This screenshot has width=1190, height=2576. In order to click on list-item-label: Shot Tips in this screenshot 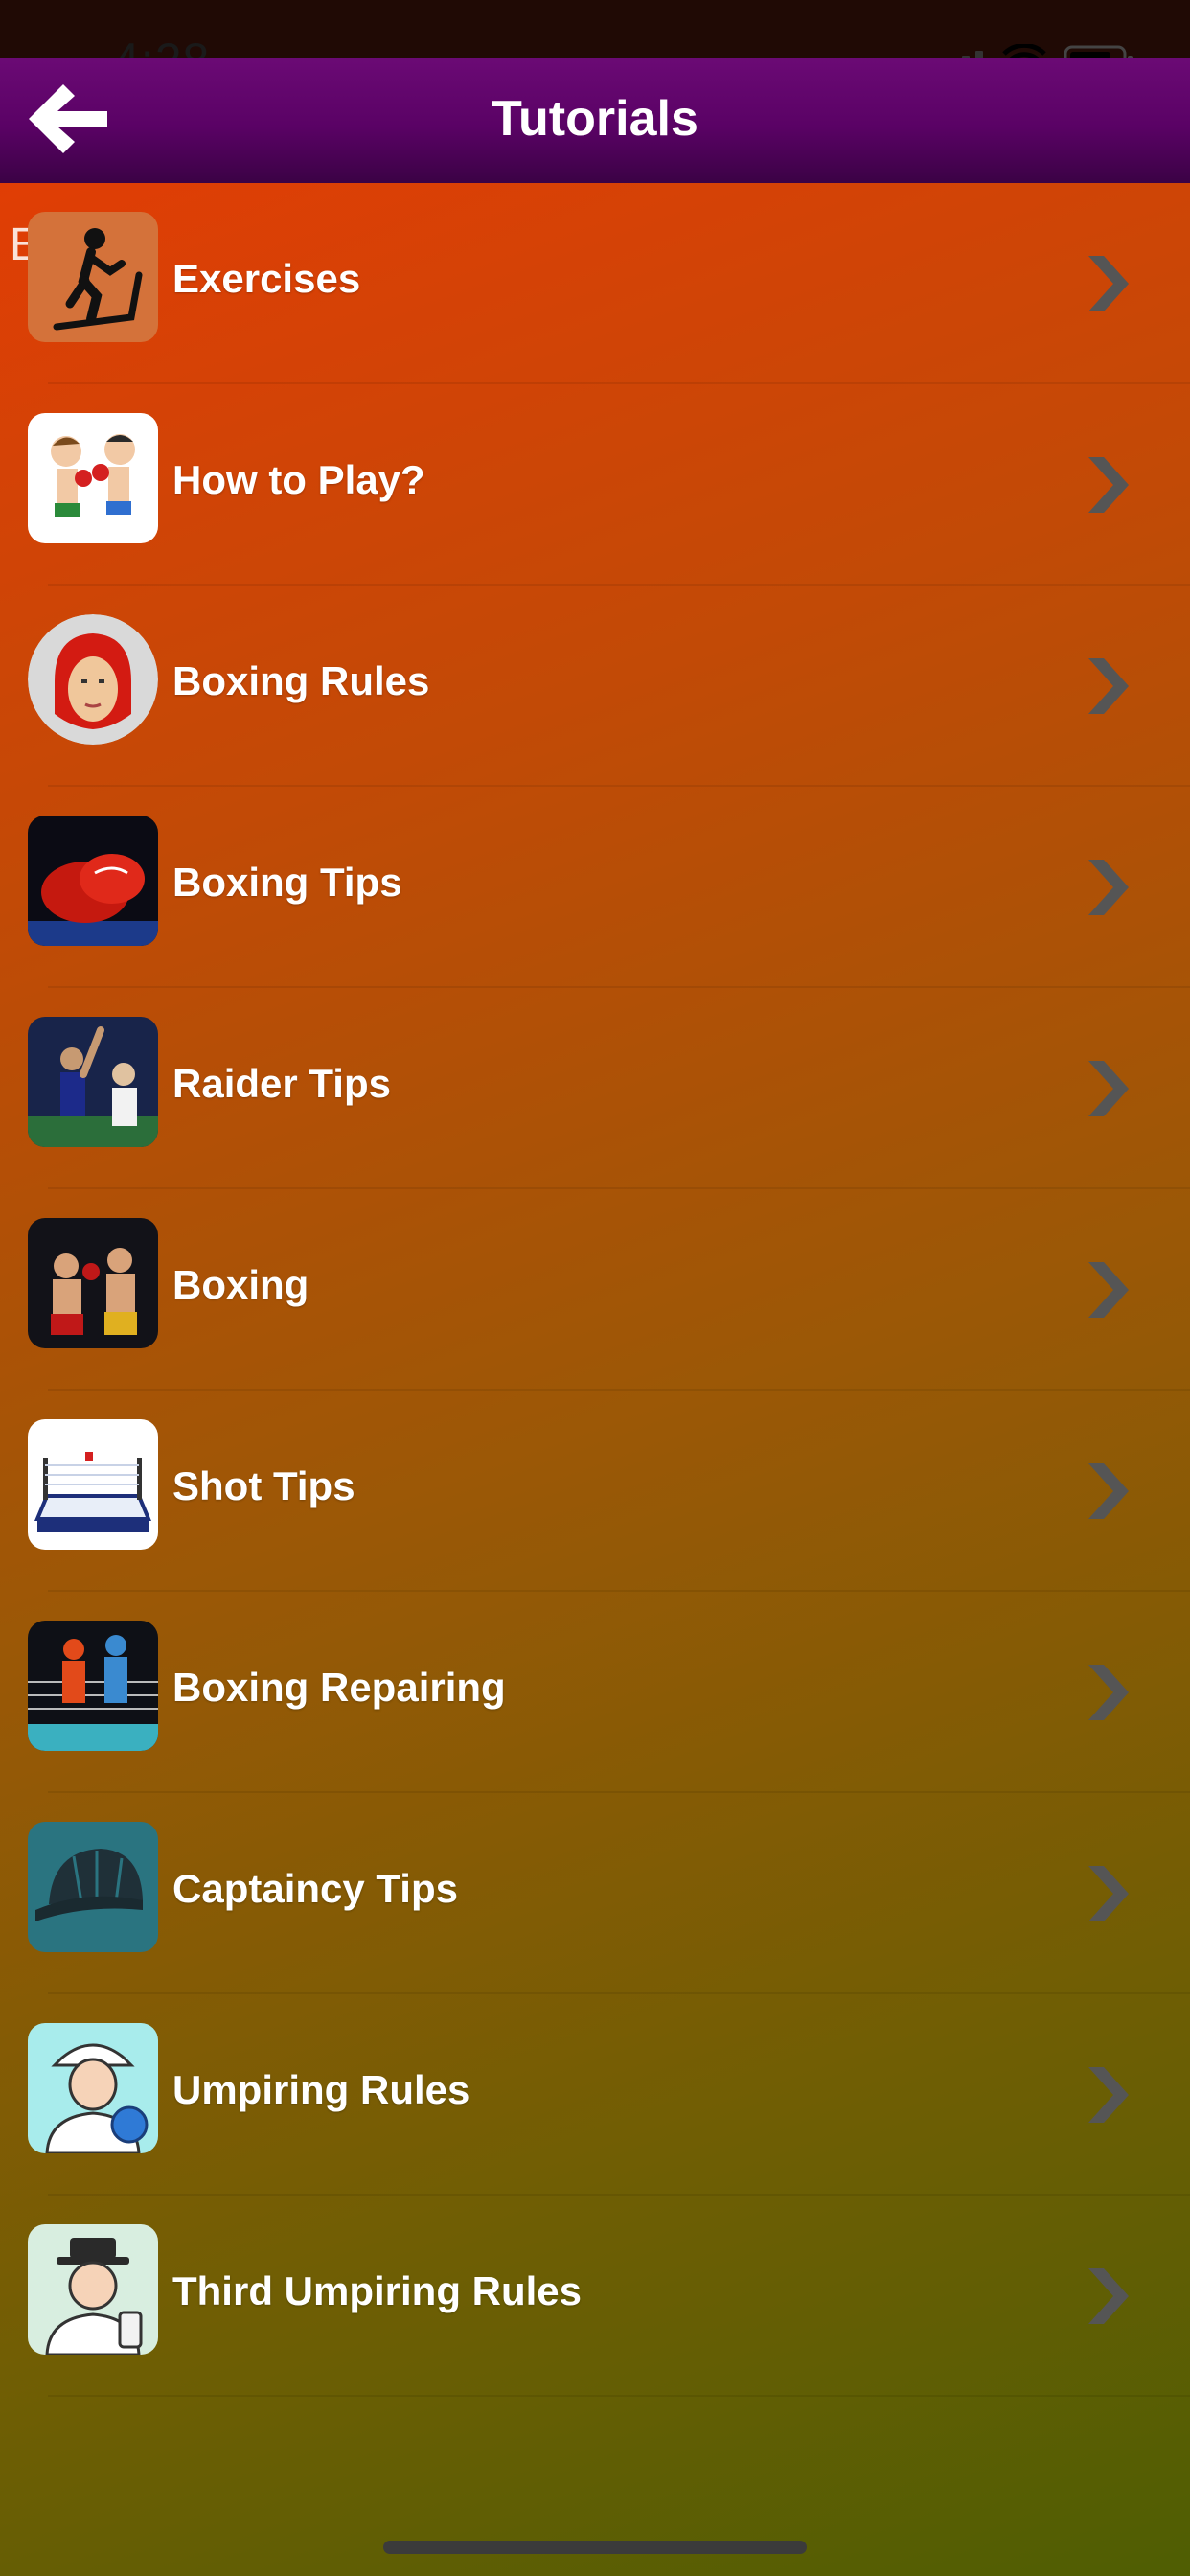, I will do `click(264, 1485)`.